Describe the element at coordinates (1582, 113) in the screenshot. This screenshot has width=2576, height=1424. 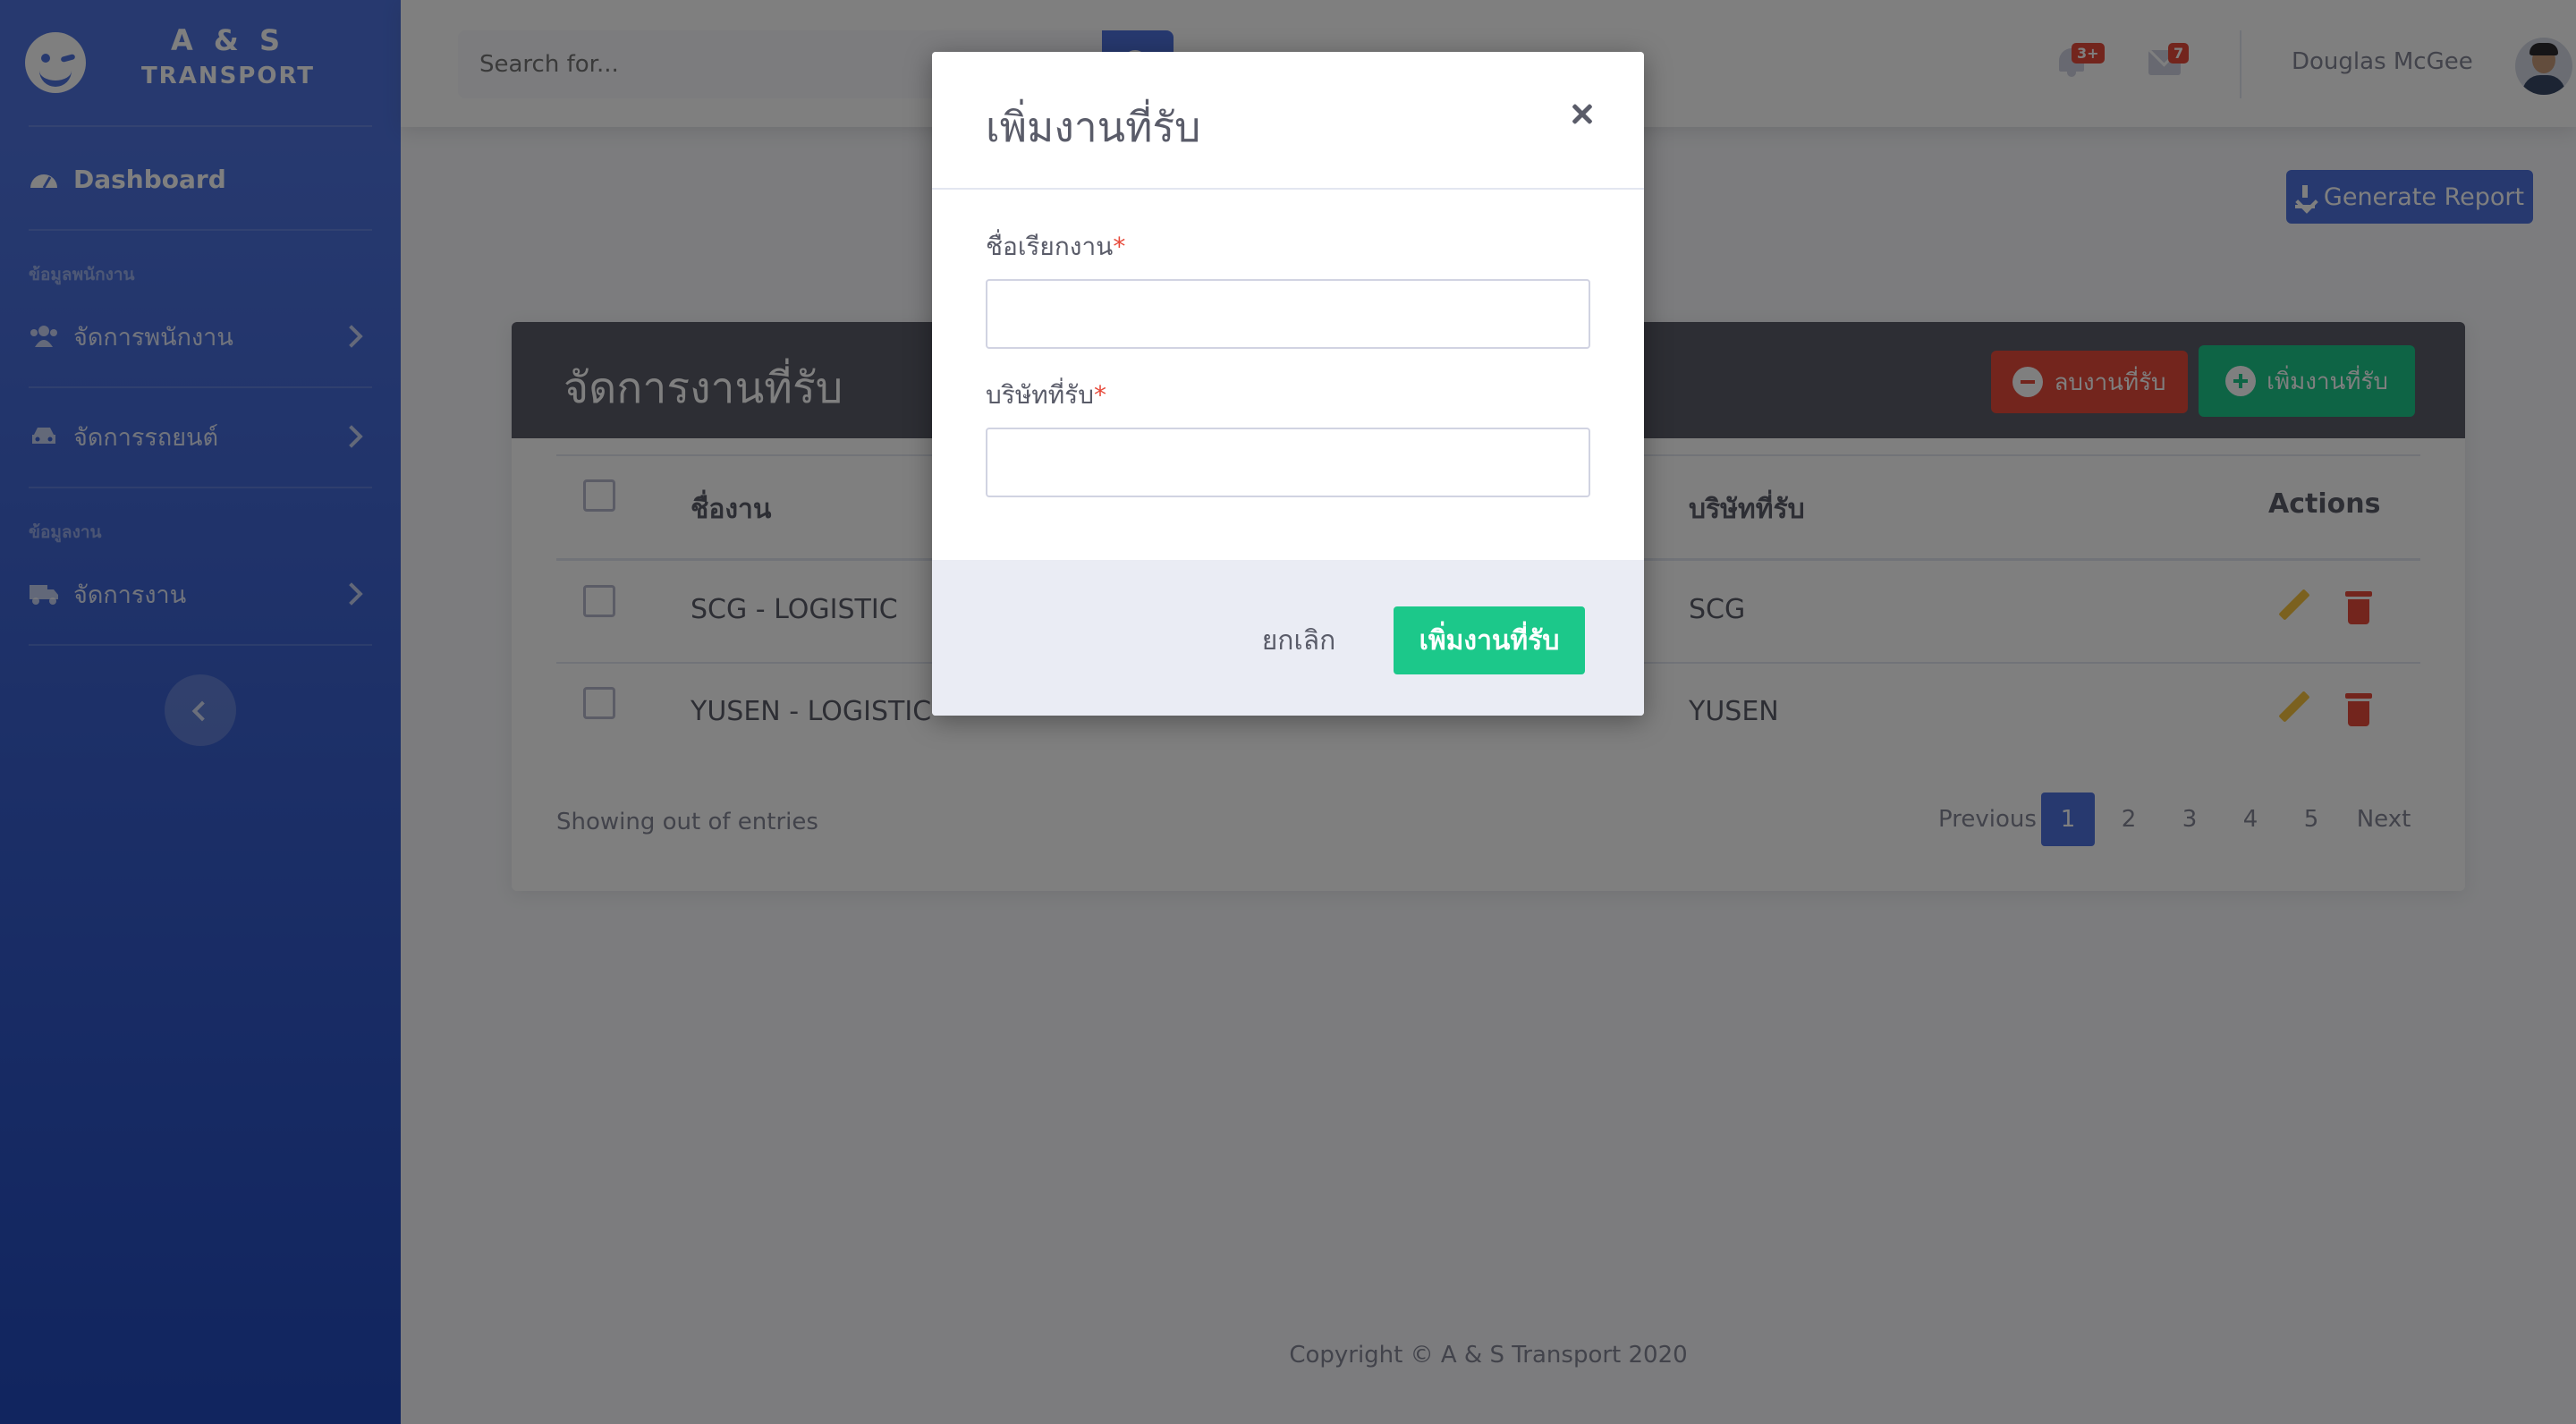
I see `close-icon` at that location.